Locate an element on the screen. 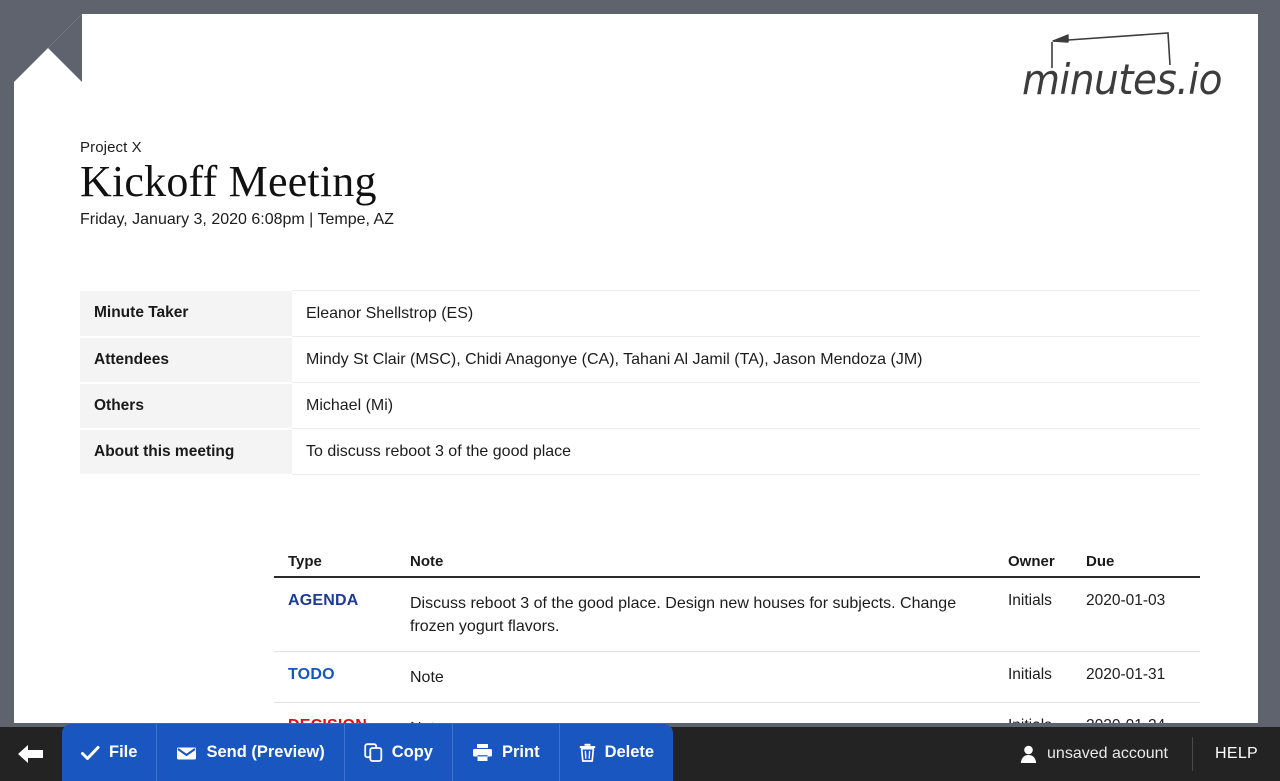 The height and width of the screenshot is (781, 1280). arrow-left-icon is located at coordinates (30, 754).